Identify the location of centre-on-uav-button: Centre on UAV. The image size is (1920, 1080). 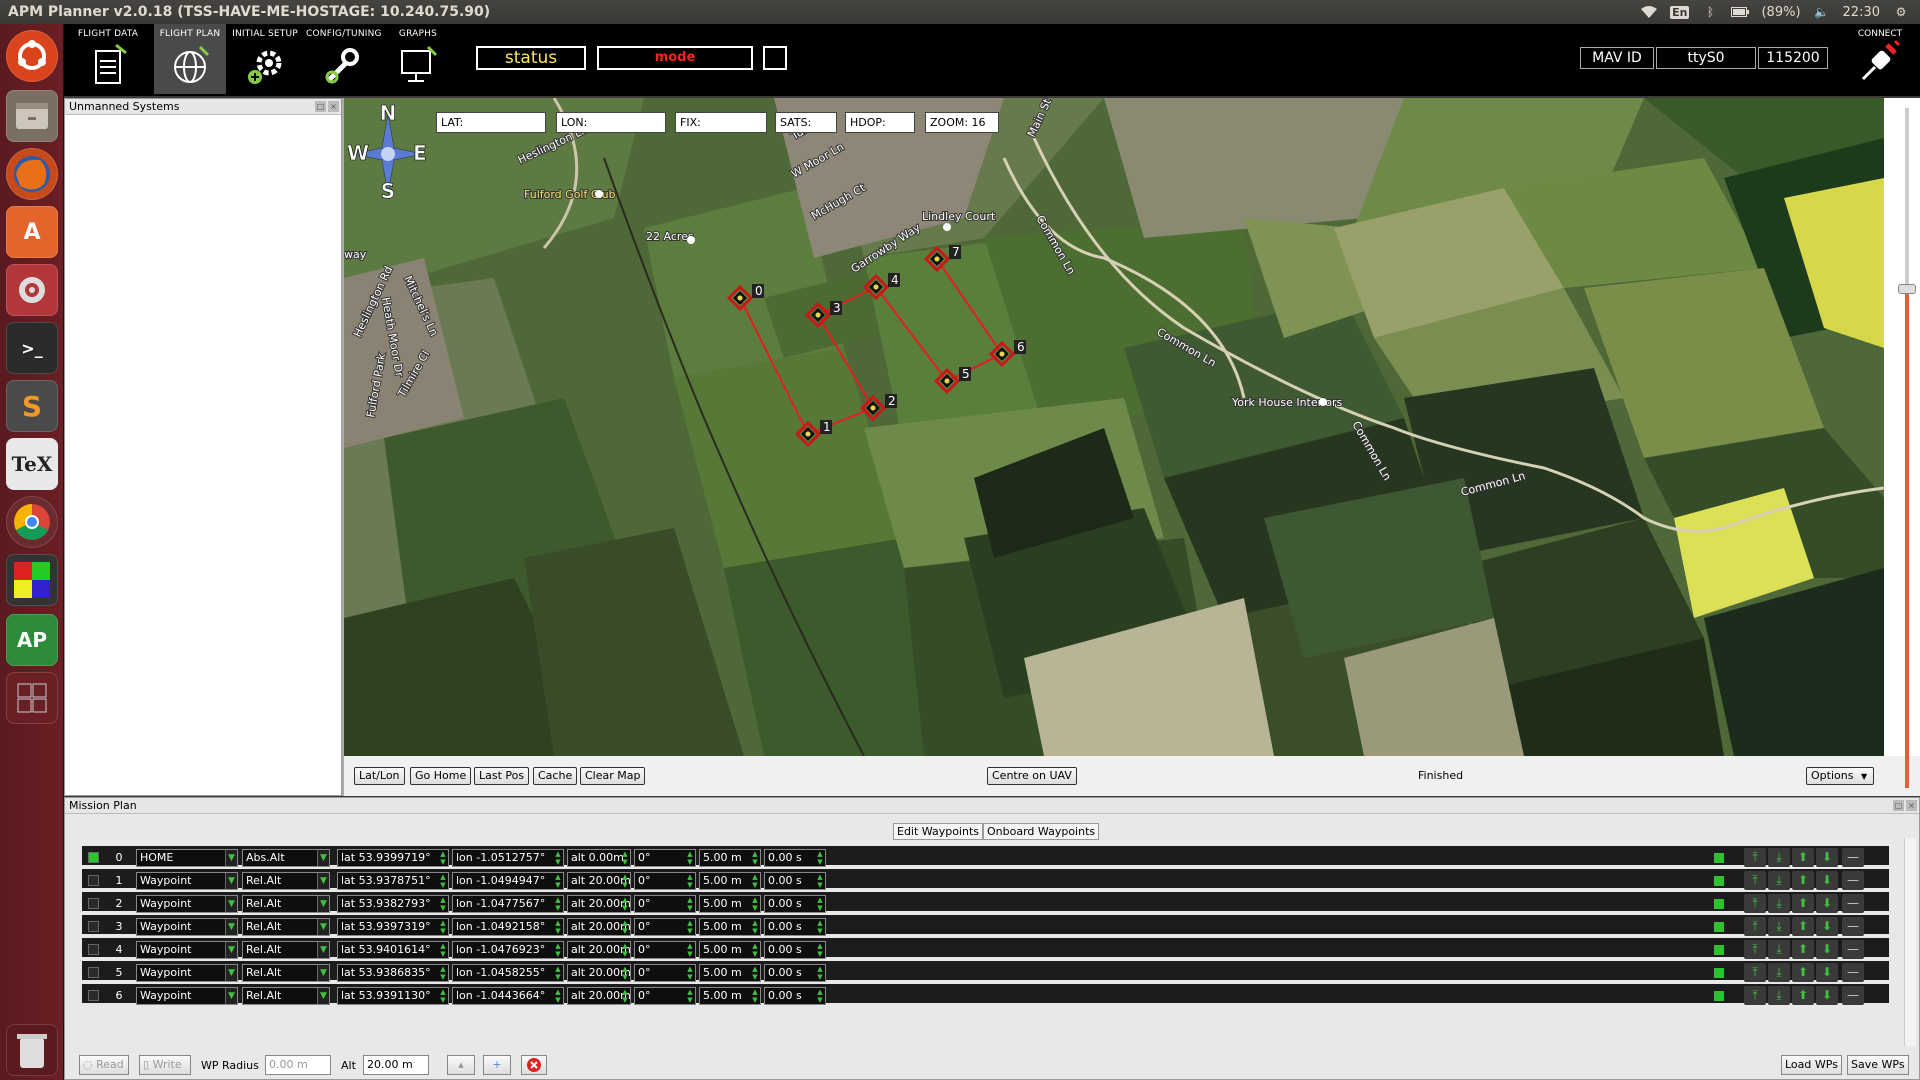
(1032, 776).